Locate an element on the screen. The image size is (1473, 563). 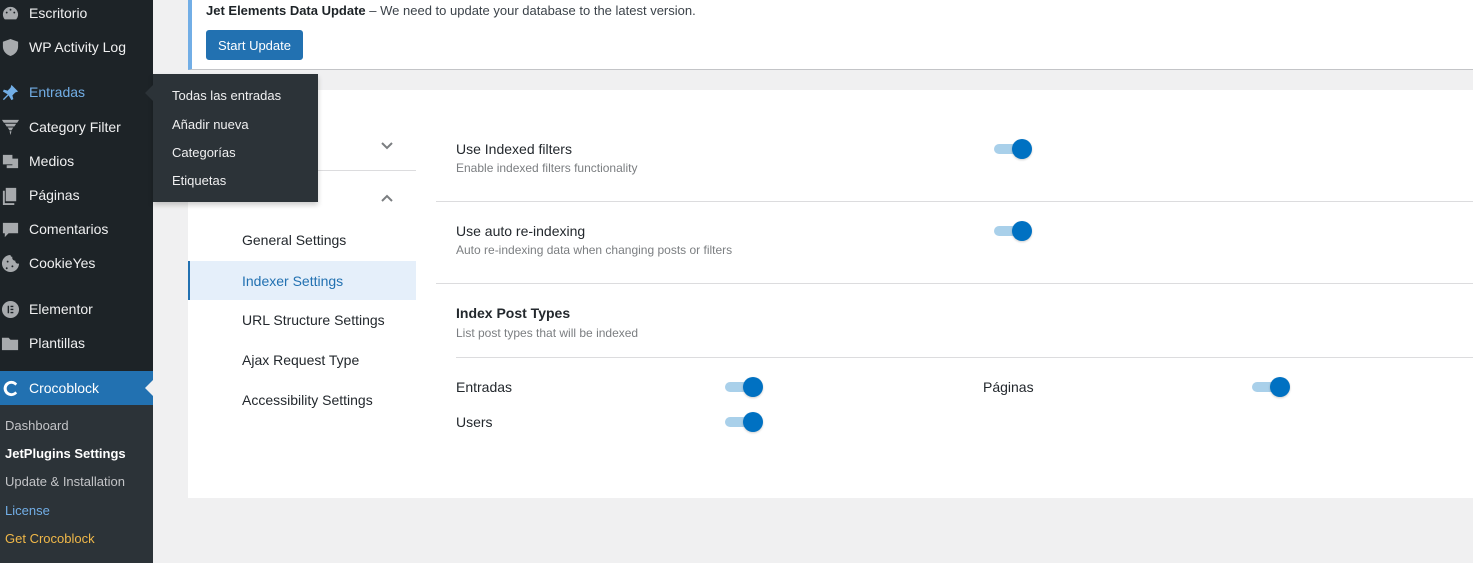
nav-accessibility-settings: Accessibility Settings is located at coordinates (302, 399).